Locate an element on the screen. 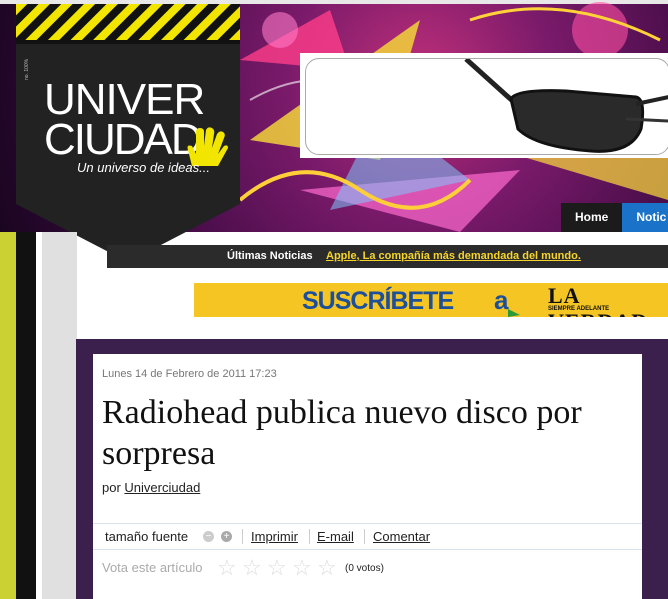  main-nav: Home Notic is located at coordinates (614, 217).